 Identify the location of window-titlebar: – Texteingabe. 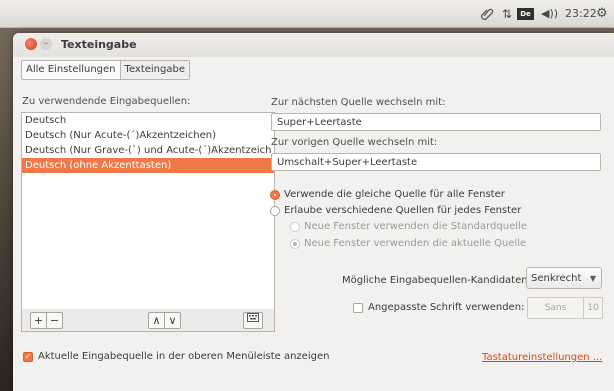
(313, 45).